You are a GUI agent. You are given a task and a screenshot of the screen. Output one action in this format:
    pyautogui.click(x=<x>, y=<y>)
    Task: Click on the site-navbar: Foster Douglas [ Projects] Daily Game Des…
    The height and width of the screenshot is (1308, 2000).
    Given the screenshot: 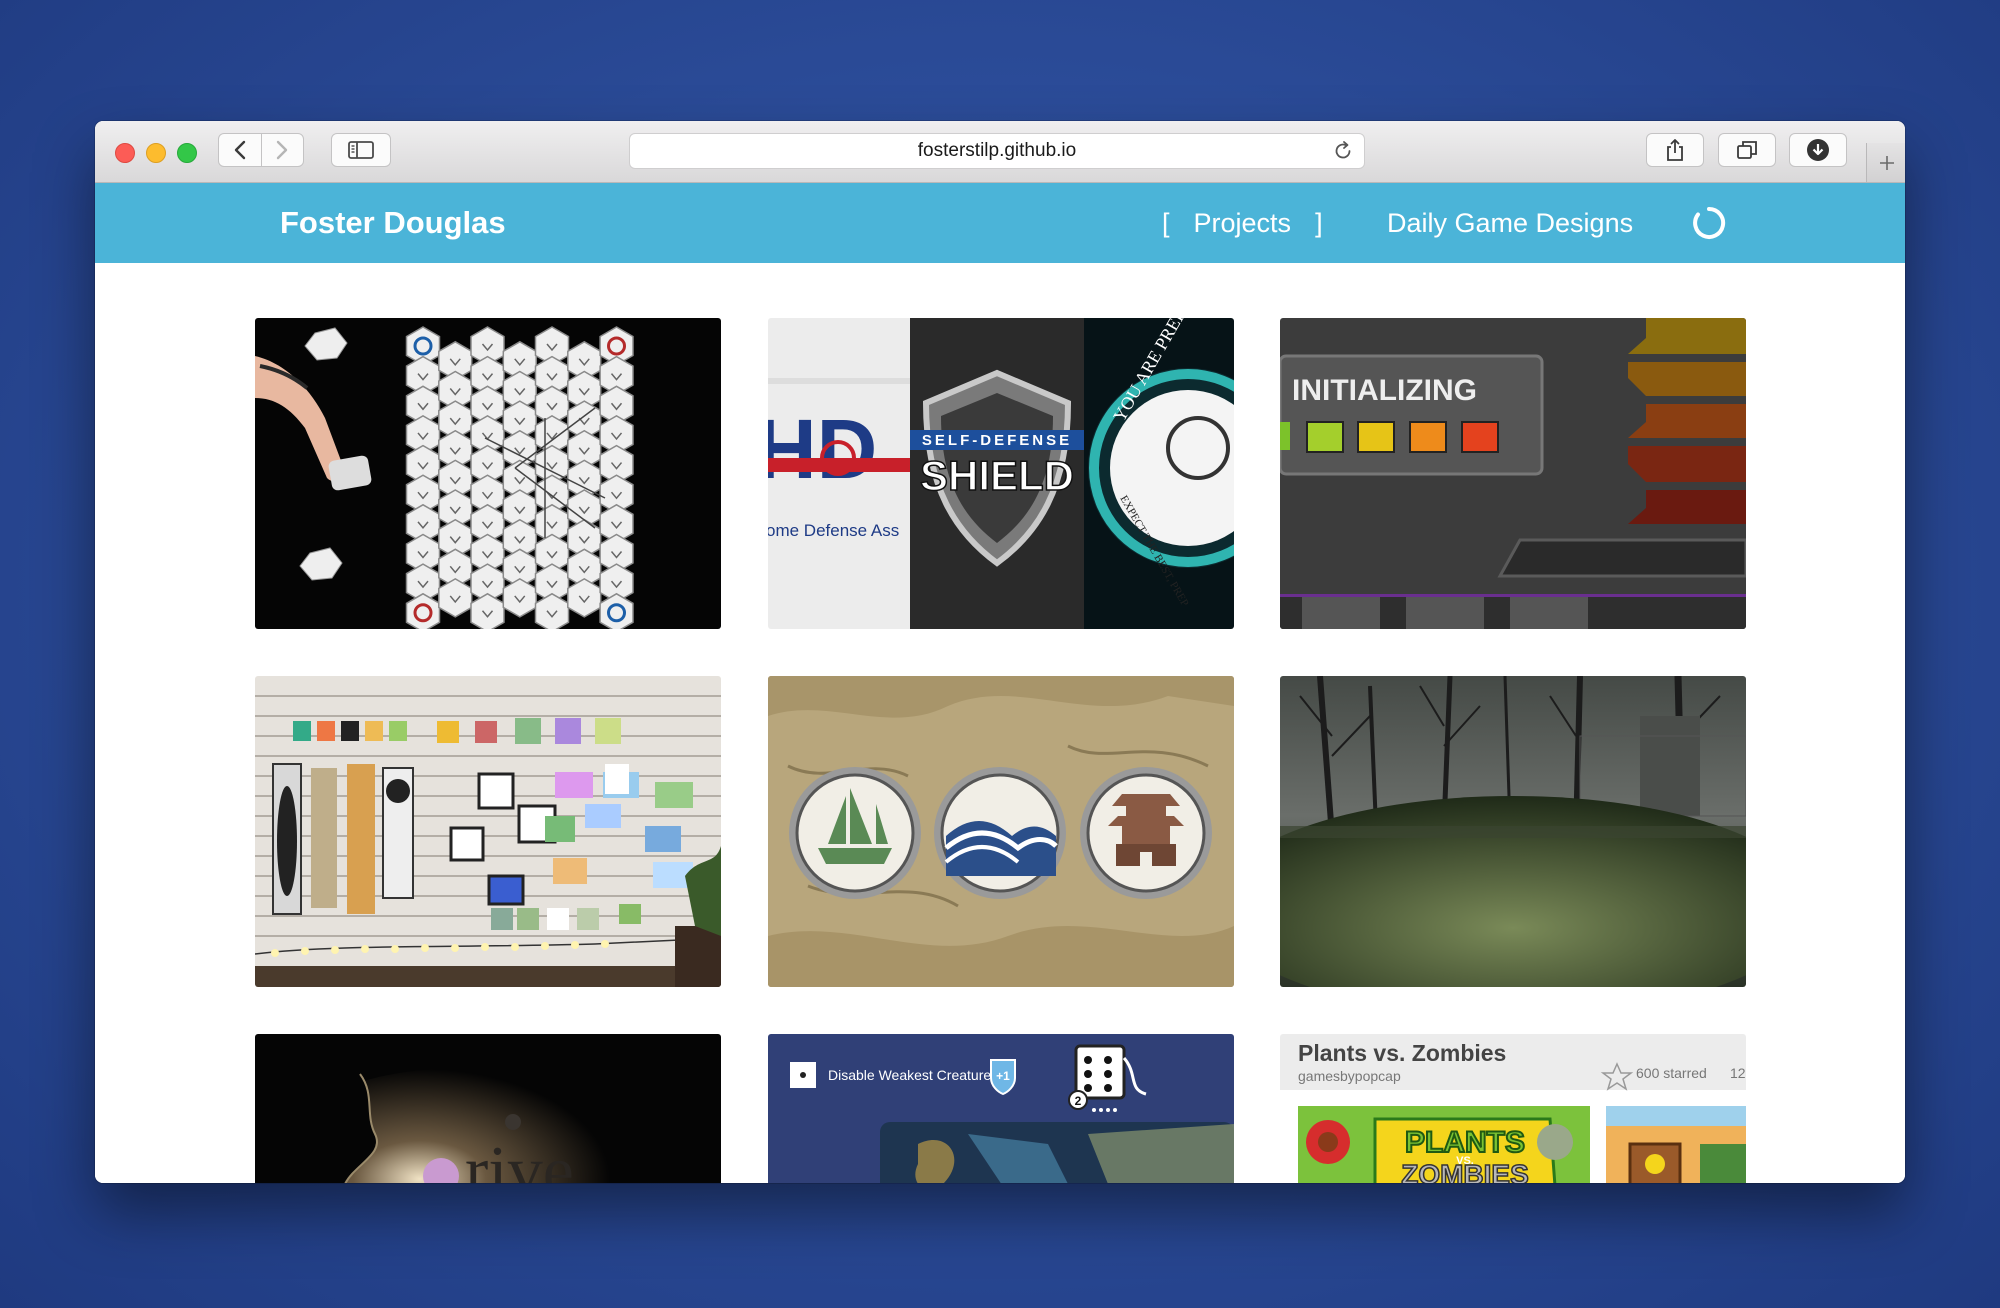 What is the action you would take?
    pyautogui.click(x=1000, y=223)
    